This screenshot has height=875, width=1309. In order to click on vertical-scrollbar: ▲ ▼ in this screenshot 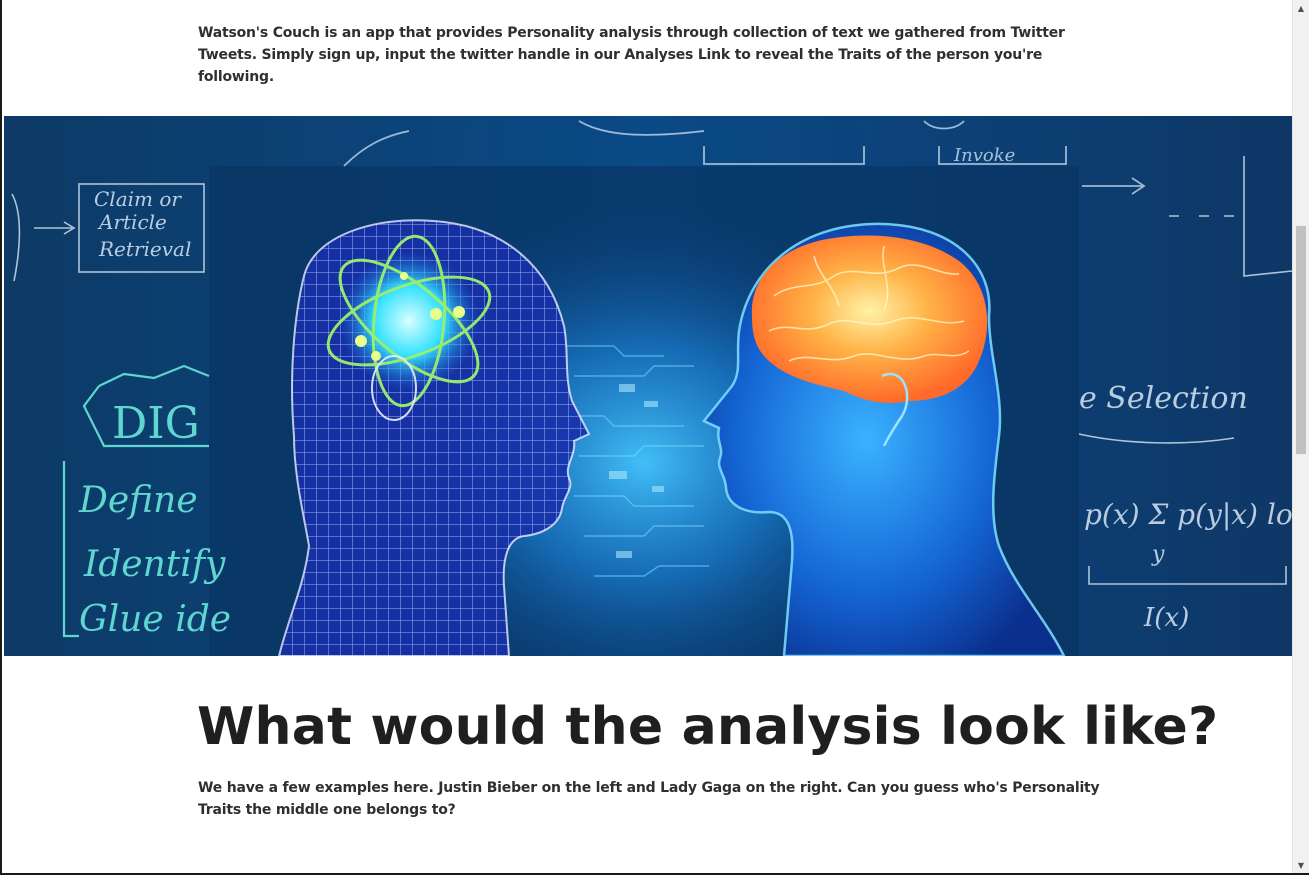, I will do `click(1300, 436)`.